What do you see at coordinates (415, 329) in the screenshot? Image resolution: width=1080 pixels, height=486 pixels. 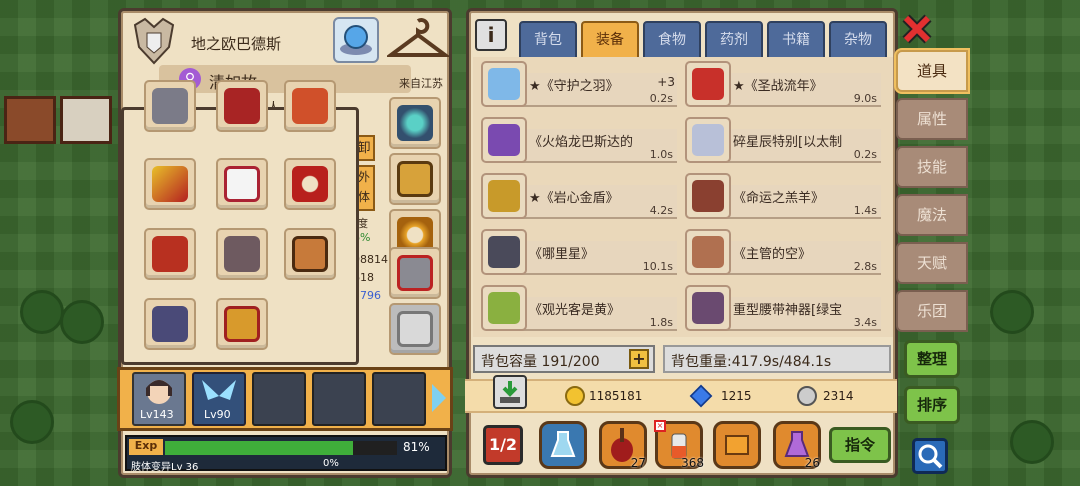 I see `equip-slot-empty` at bounding box center [415, 329].